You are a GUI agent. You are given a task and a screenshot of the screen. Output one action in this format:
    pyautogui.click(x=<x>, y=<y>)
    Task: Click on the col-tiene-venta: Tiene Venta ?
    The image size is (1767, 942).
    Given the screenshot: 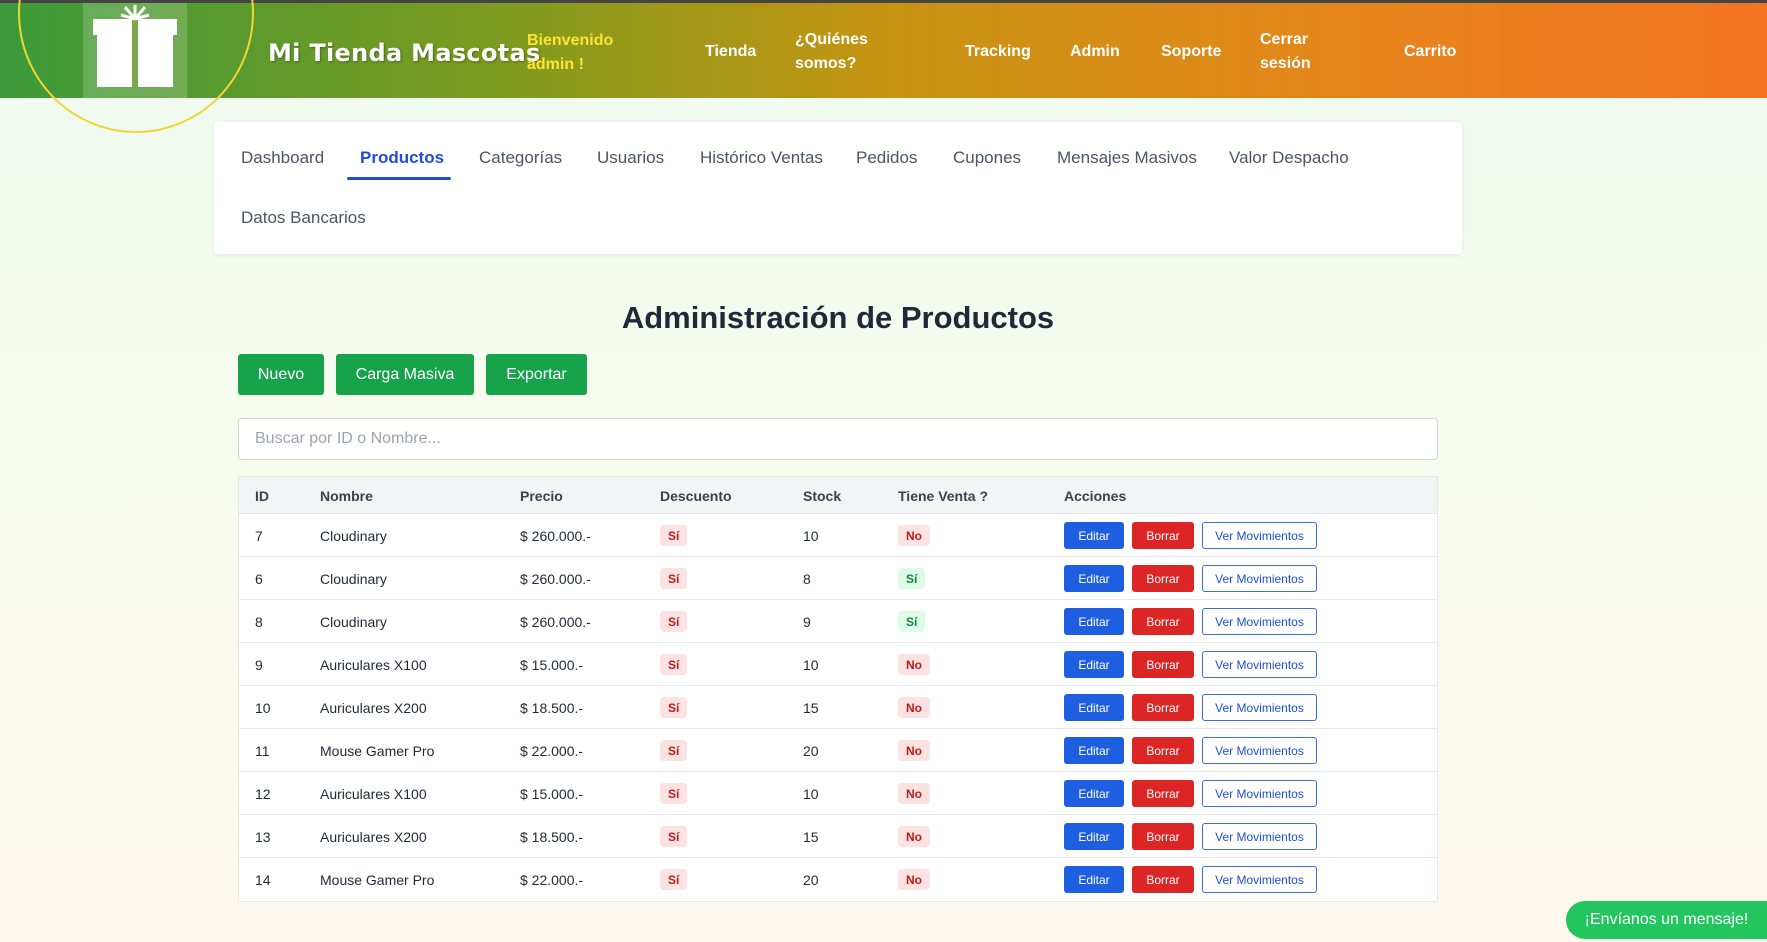 What is the action you would take?
    pyautogui.click(x=943, y=496)
    